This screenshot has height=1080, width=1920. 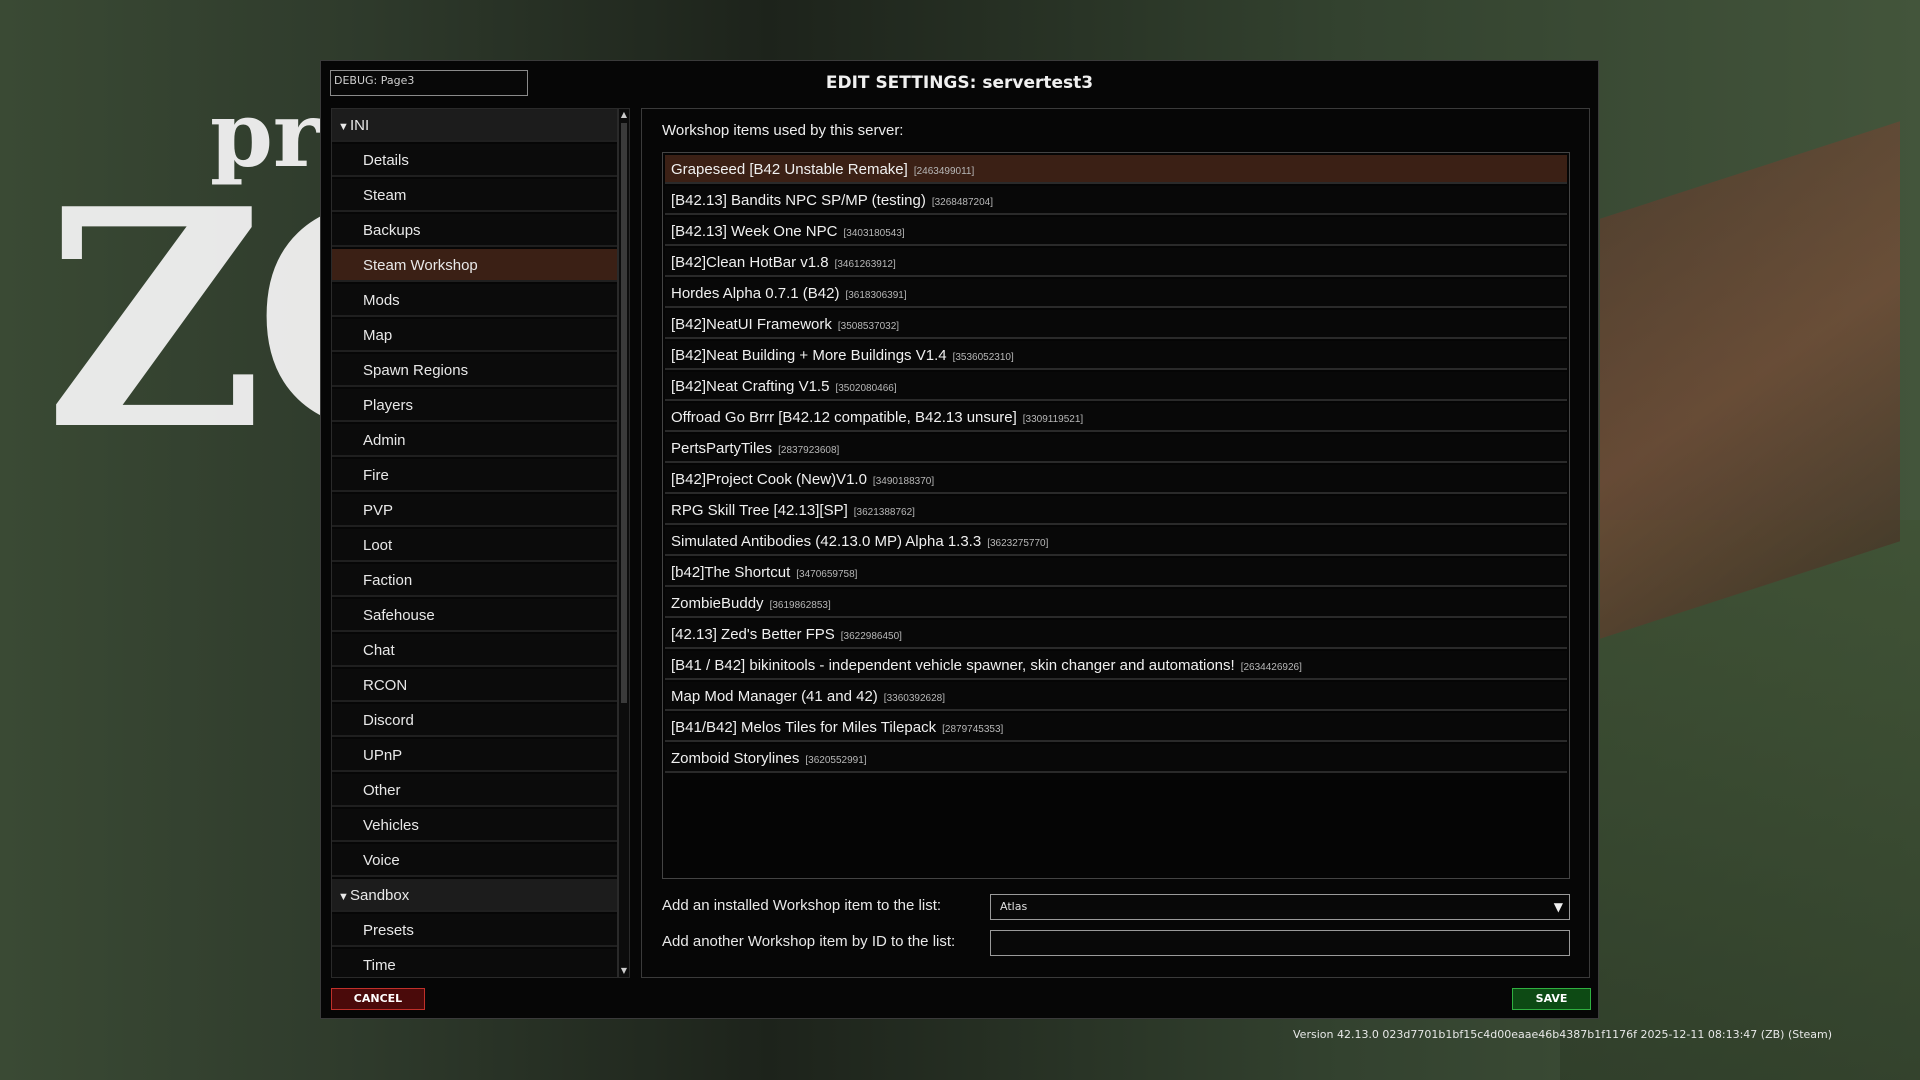 What do you see at coordinates (1116, 324) in the screenshot?
I see `workshop-item-row: [B42]NeatUI Framework [3508537032]` at bounding box center [1116, 324].